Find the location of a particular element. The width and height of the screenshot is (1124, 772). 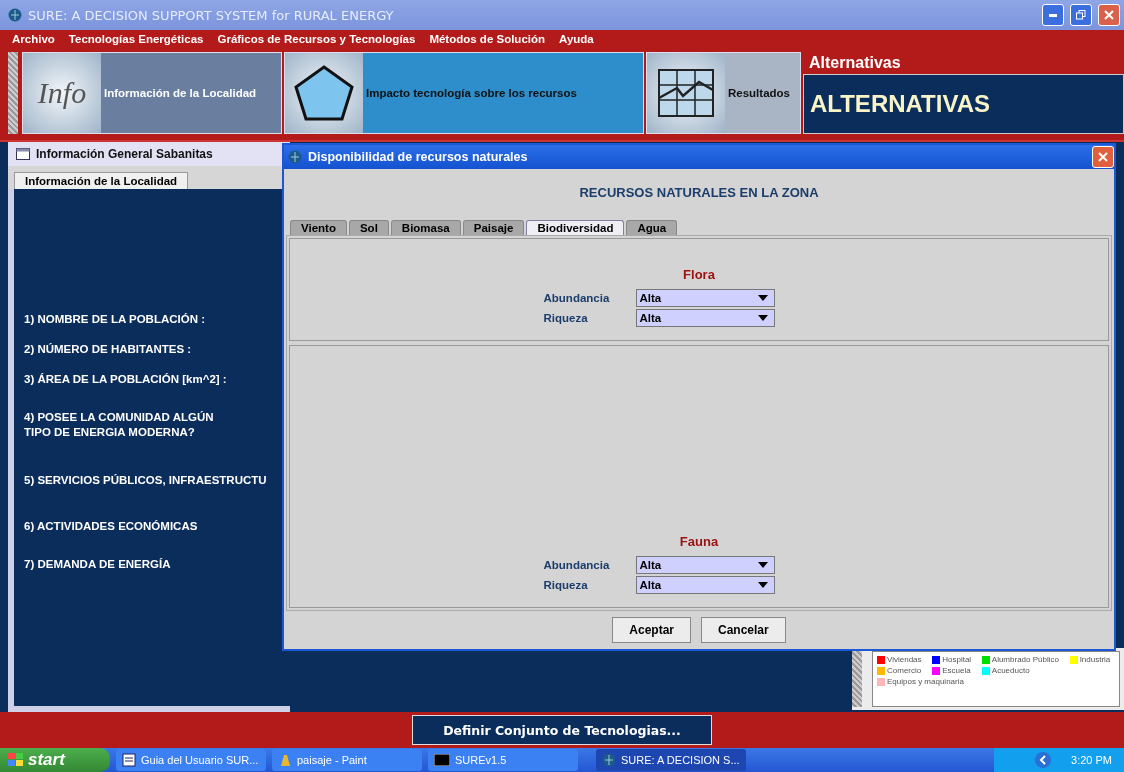

menu-item: Métodos de Solución is located at coordinates (487, 39).